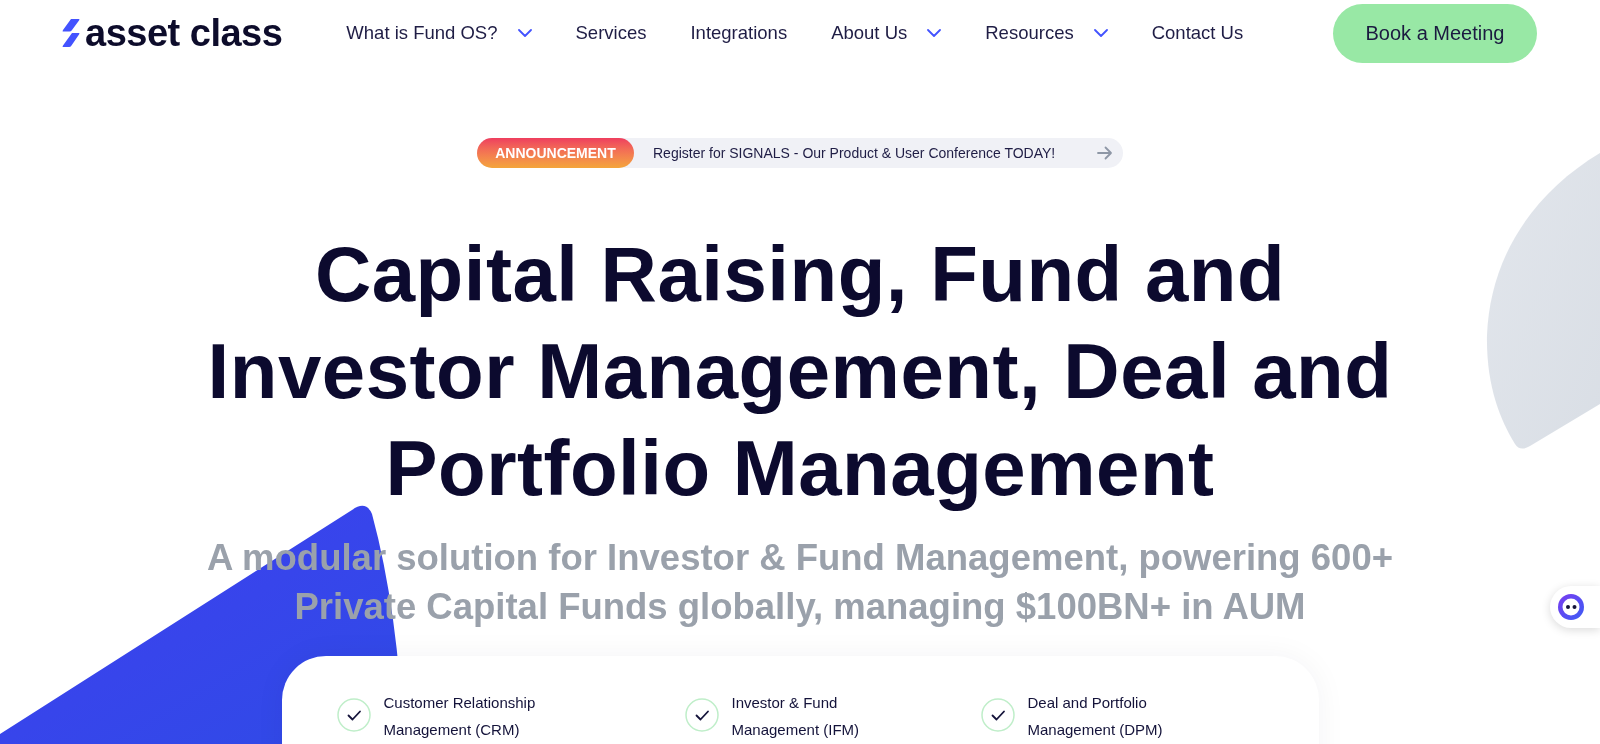 This screenshot has width=1600, height=744. I want to click on chat-bot-icon, so click(1571, 607).